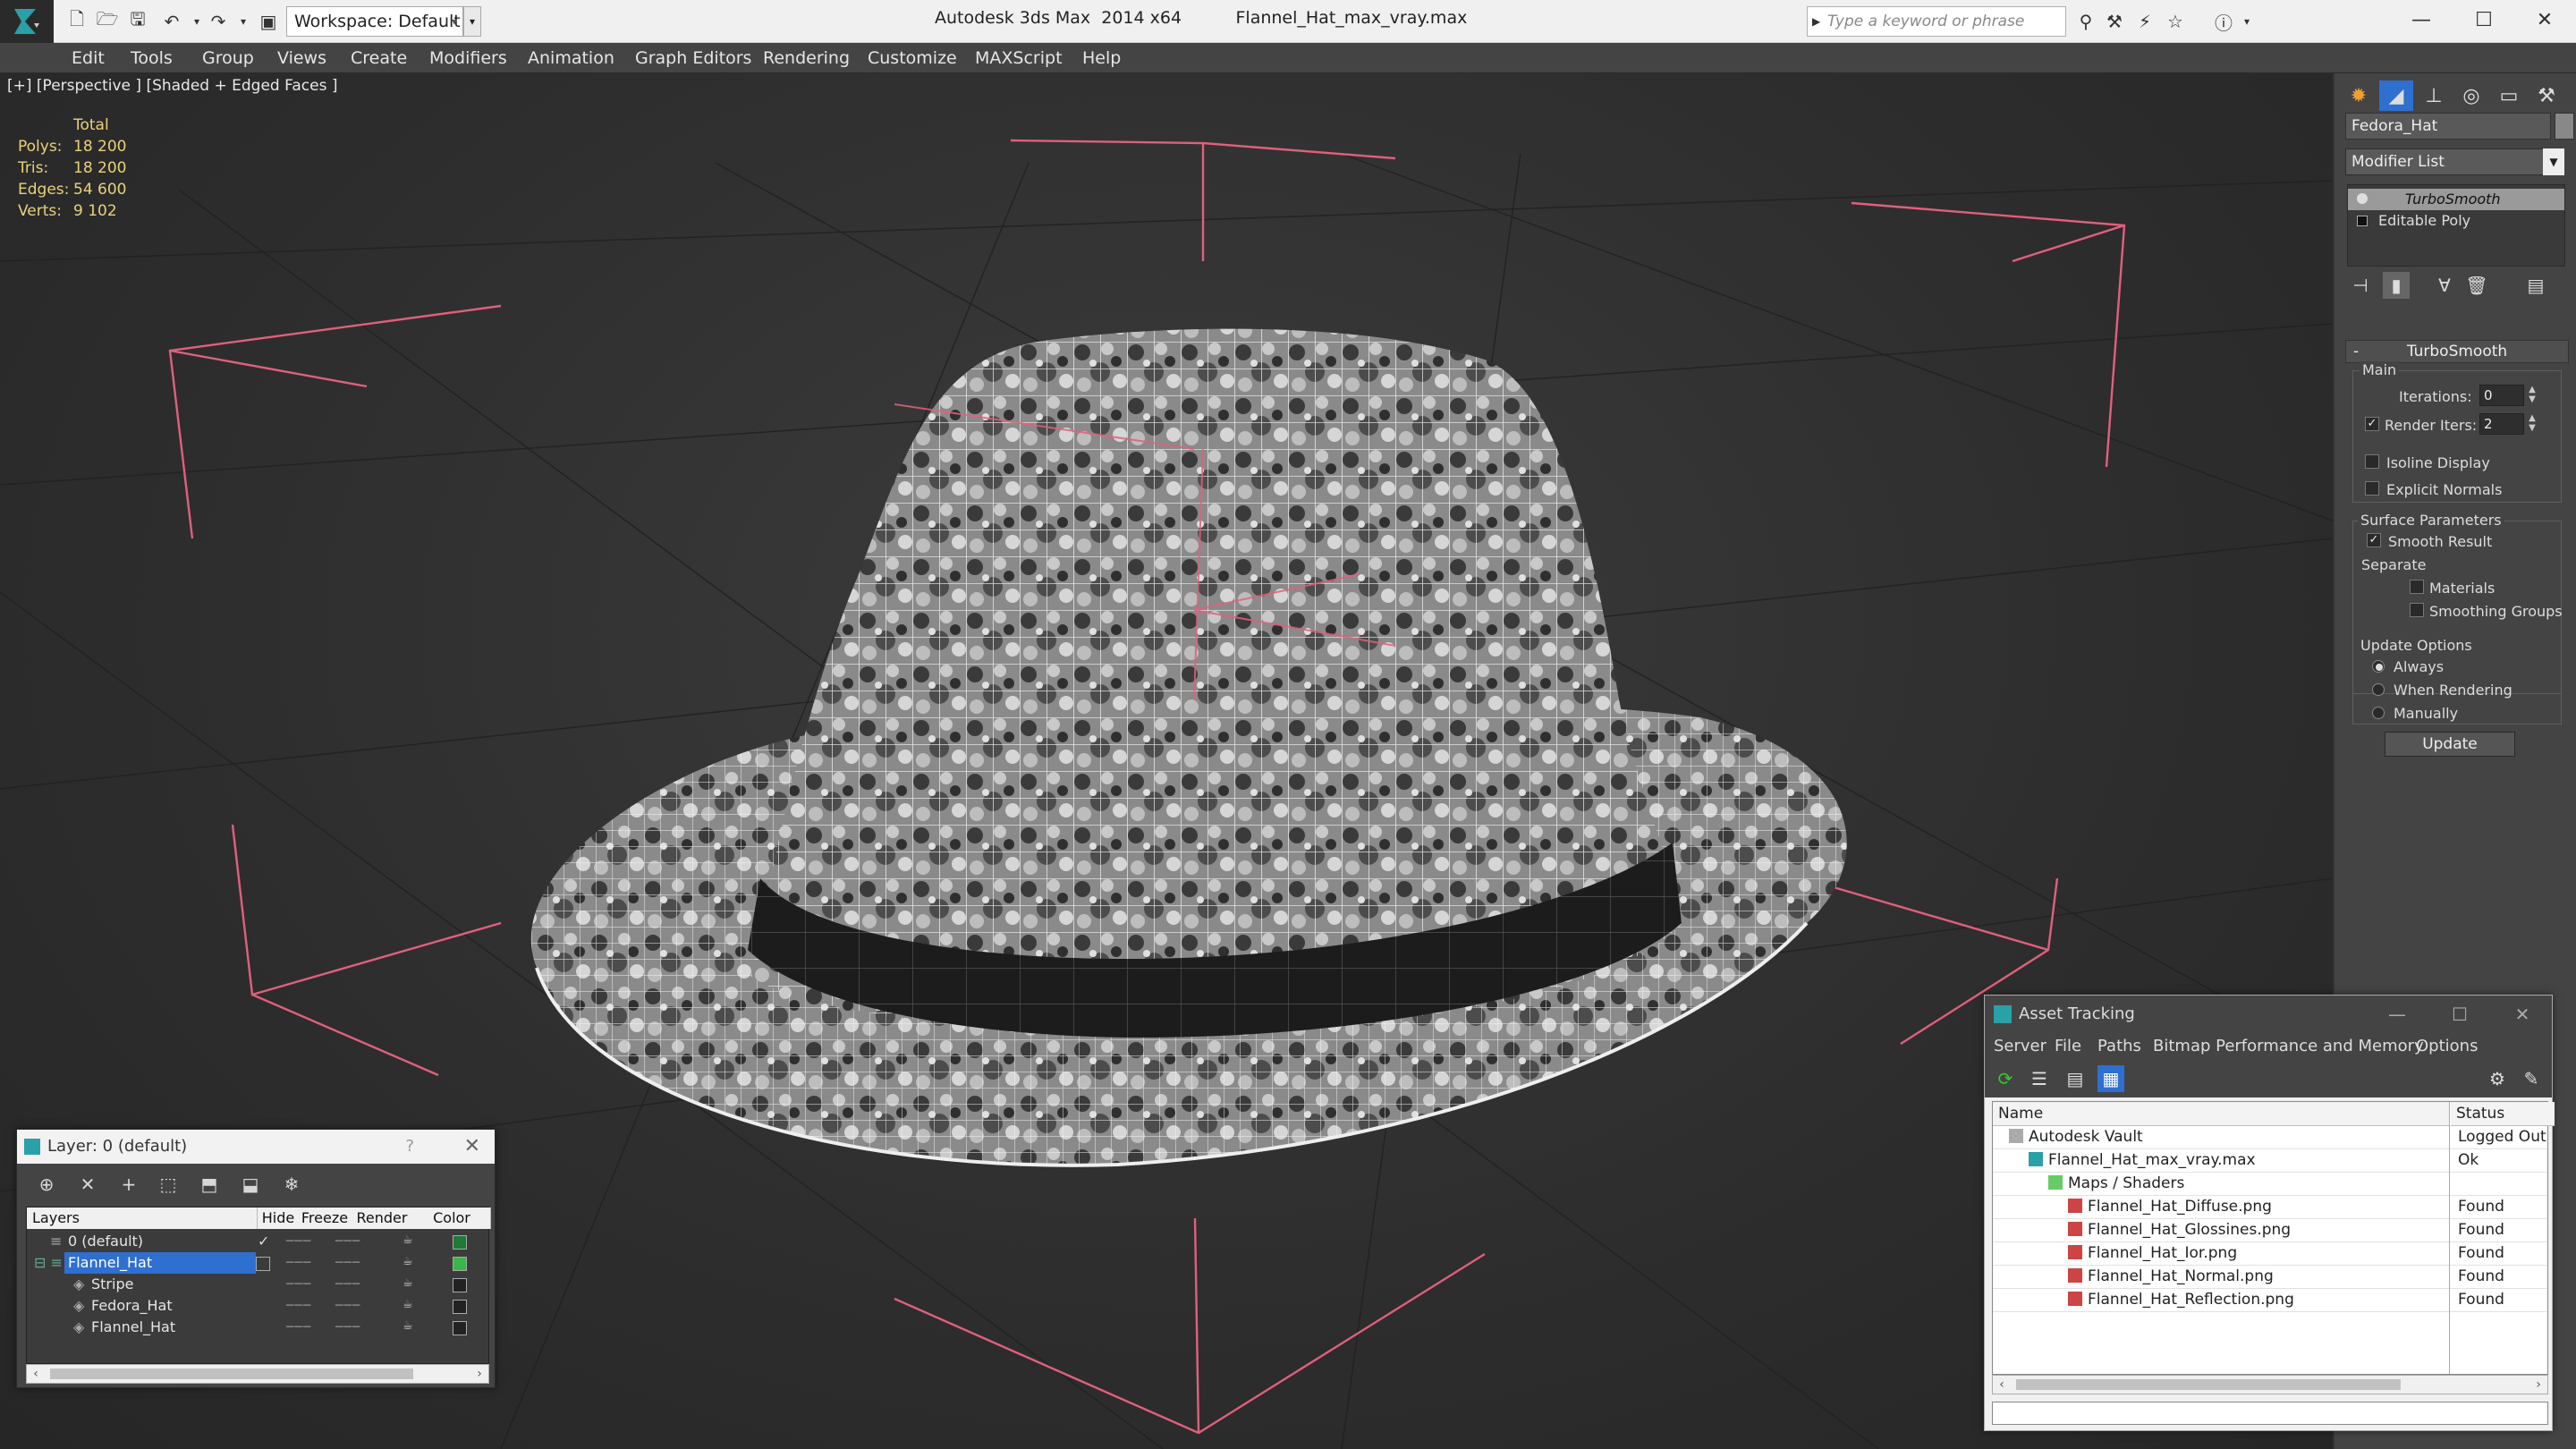 Image resolution: width=2576 pixels, height=1449 pixels. What do you see at coordinates (2175, 21) in the screenshot?
I see `favorites-star-icon: ☆` at bounding box center [2175, 21].